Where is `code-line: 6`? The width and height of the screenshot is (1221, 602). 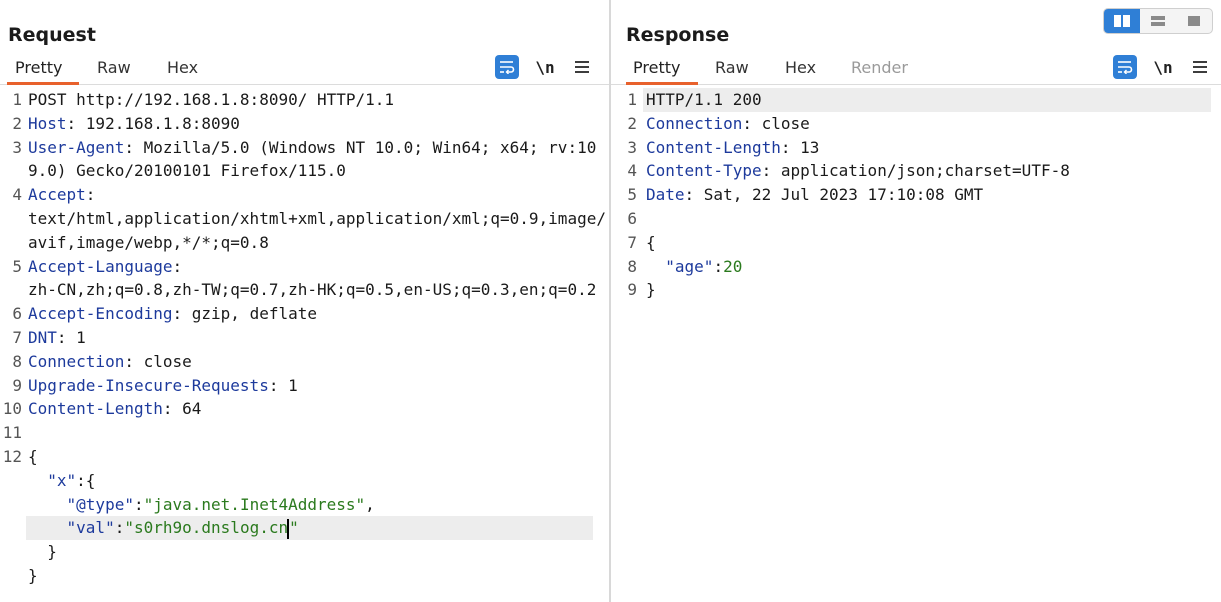
code-line: 6 is located at coordinates (632, 218).